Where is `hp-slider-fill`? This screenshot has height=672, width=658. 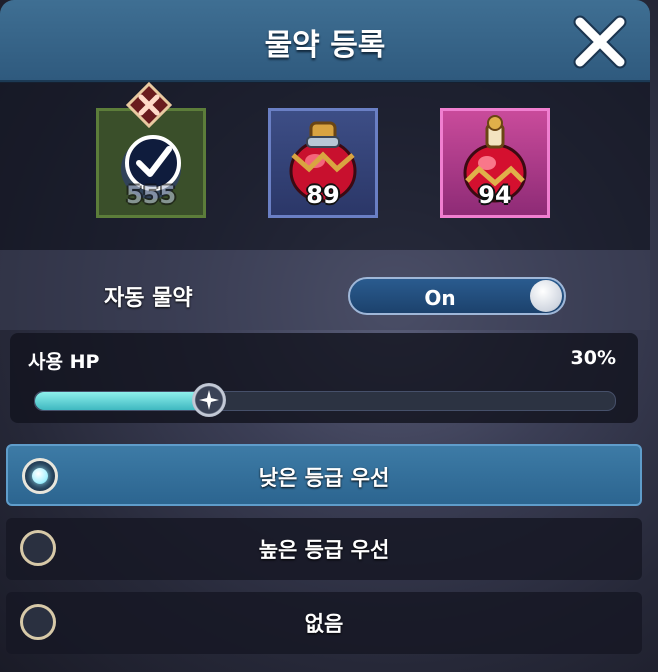
hp-slider-fill is located at coordinates (122, 401).